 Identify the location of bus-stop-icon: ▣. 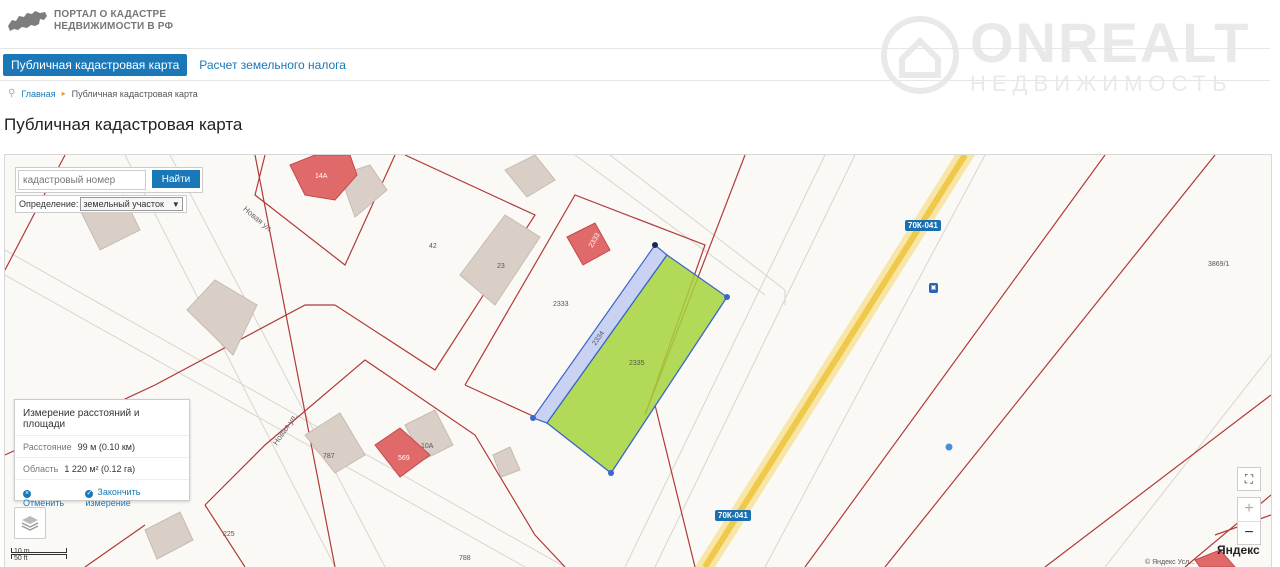
(933, 288).